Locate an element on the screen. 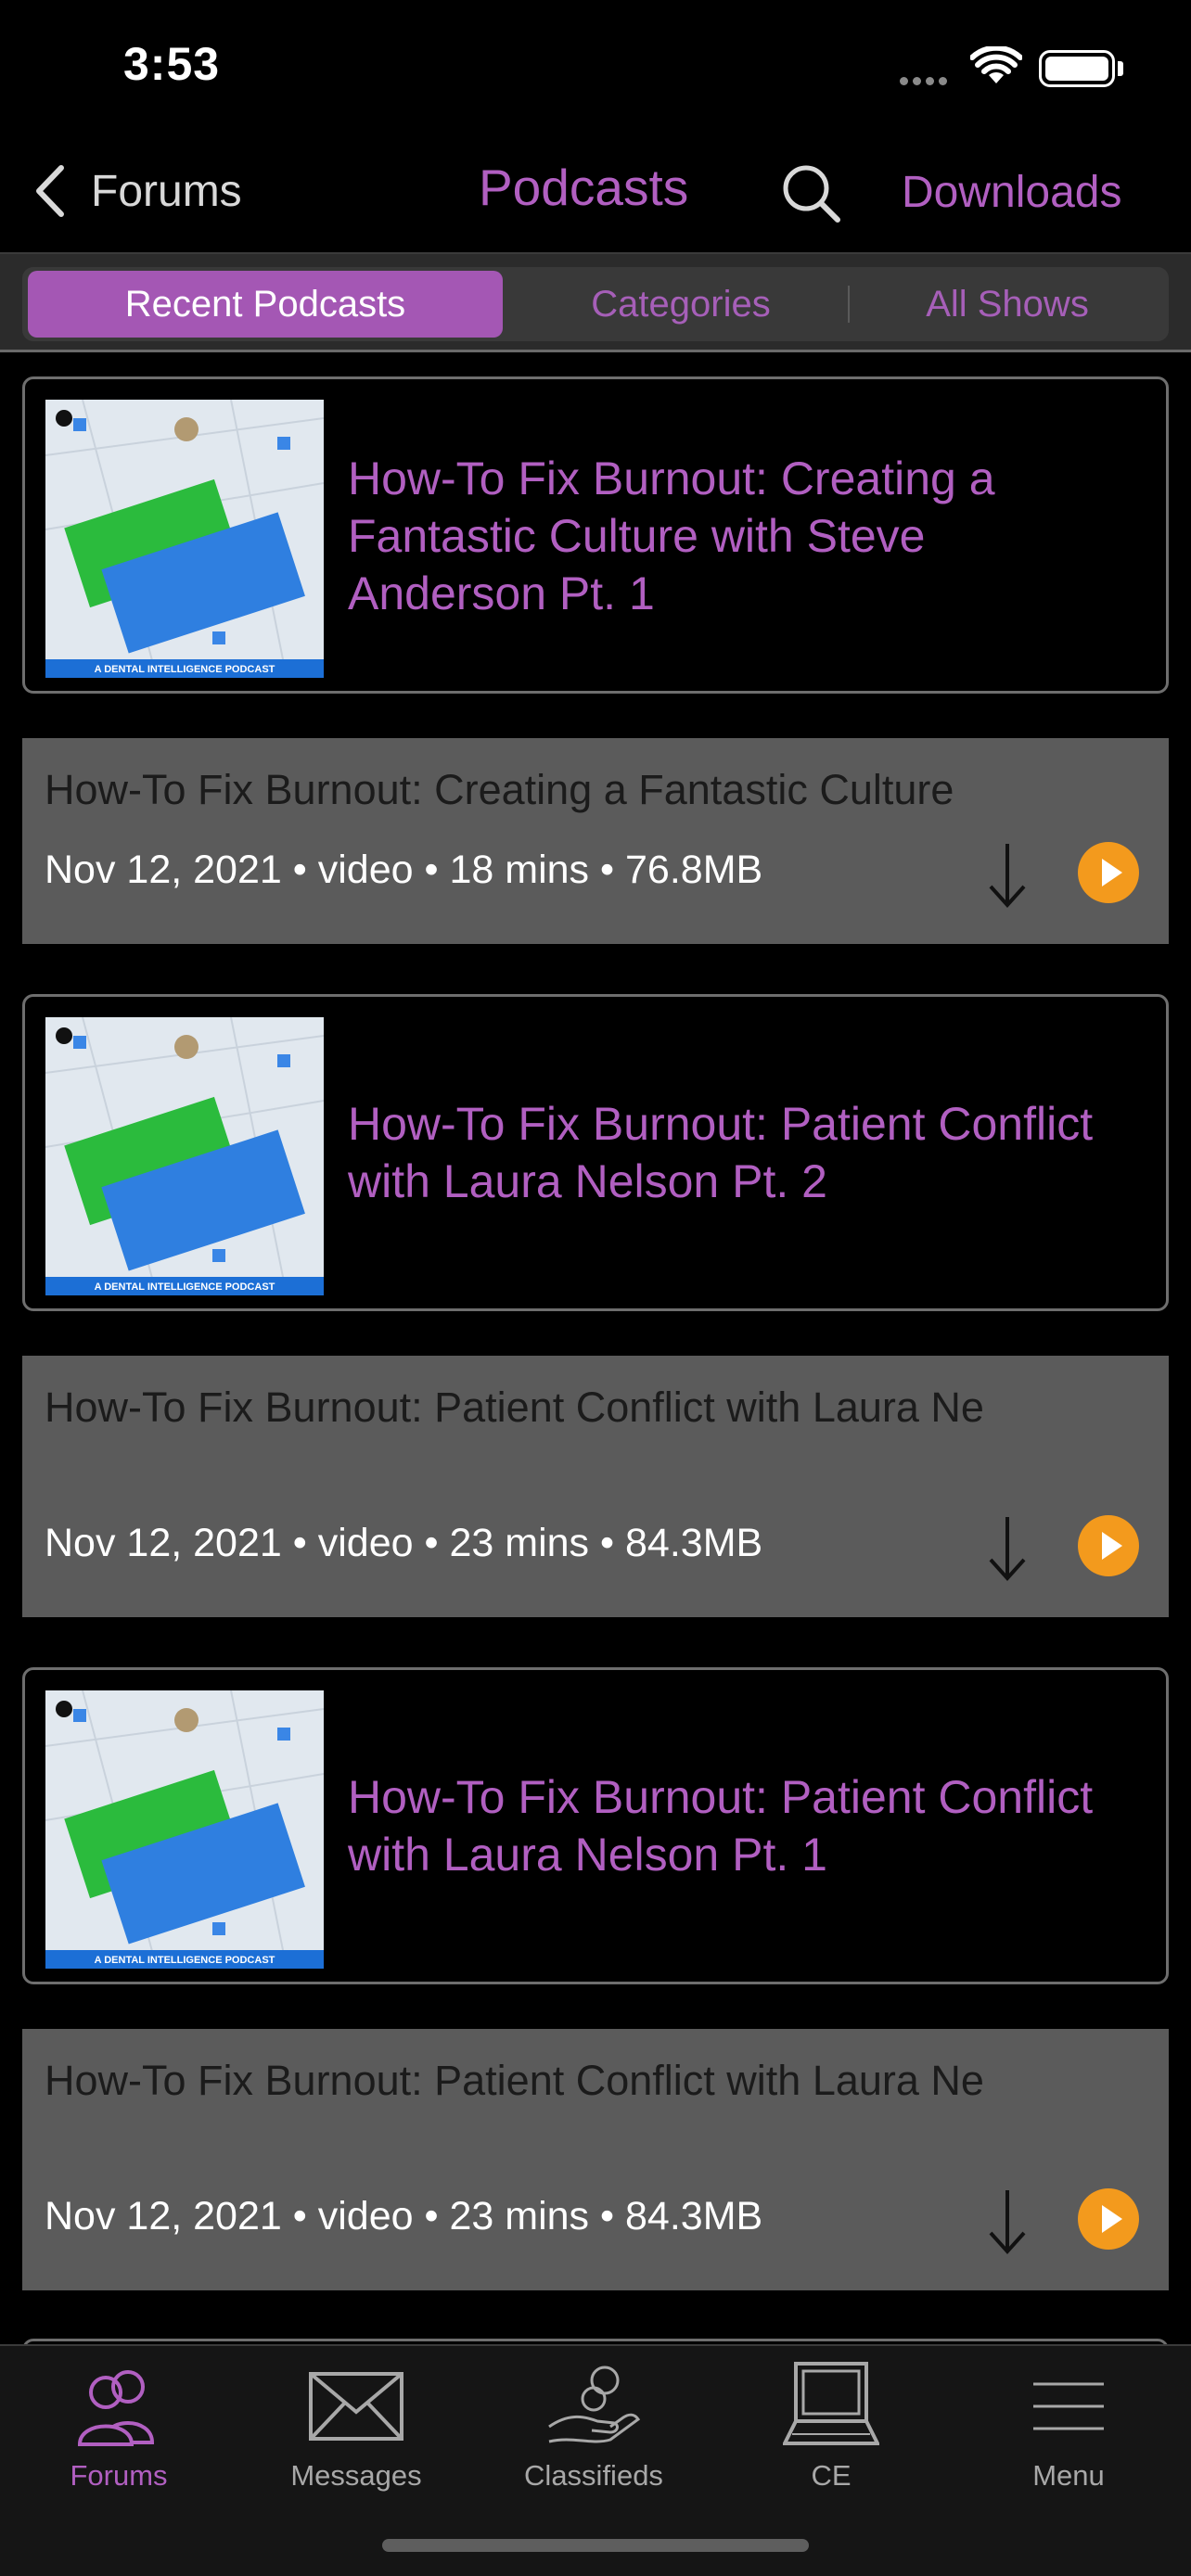 The width and height of the screenshot is (1191, 2576). tab-forums: Forums is located at coordinates (118, 2424).